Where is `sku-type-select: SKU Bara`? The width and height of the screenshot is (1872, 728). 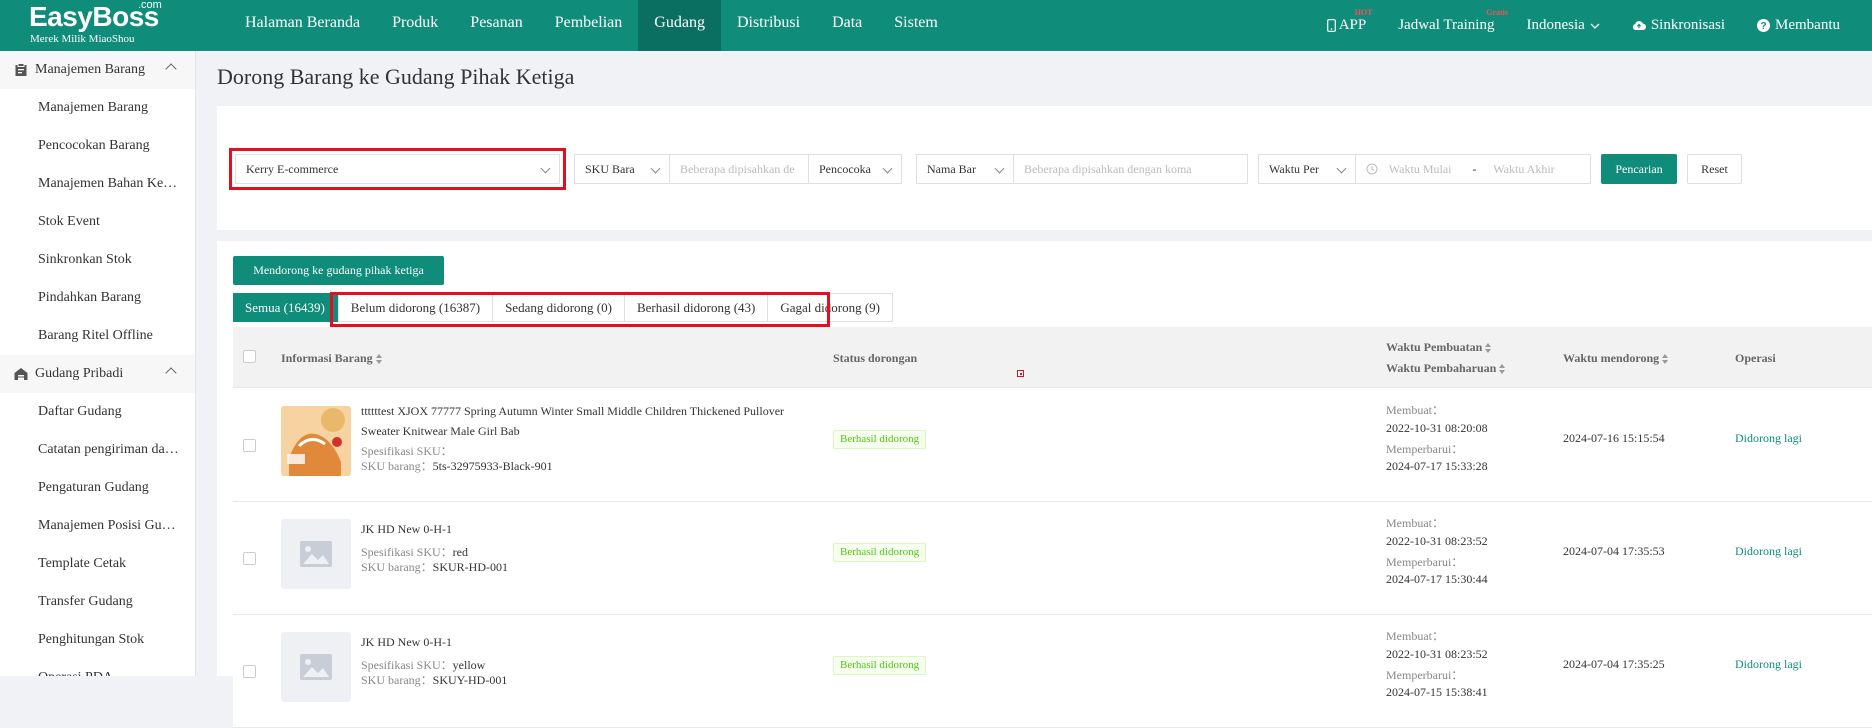 sku-type-select: SKU Bara is located at coordinates (622, 169).